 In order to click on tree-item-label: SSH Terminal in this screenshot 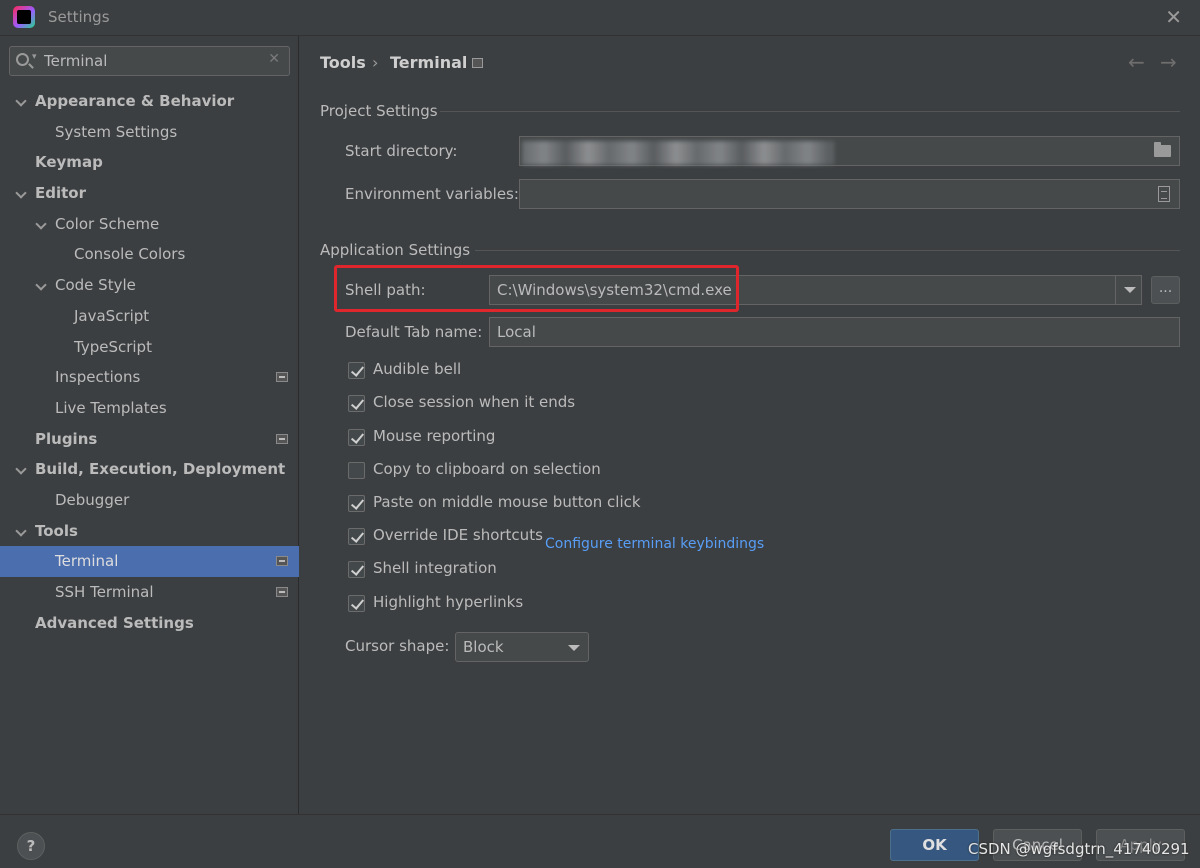, I will do `click(104, 592)`.